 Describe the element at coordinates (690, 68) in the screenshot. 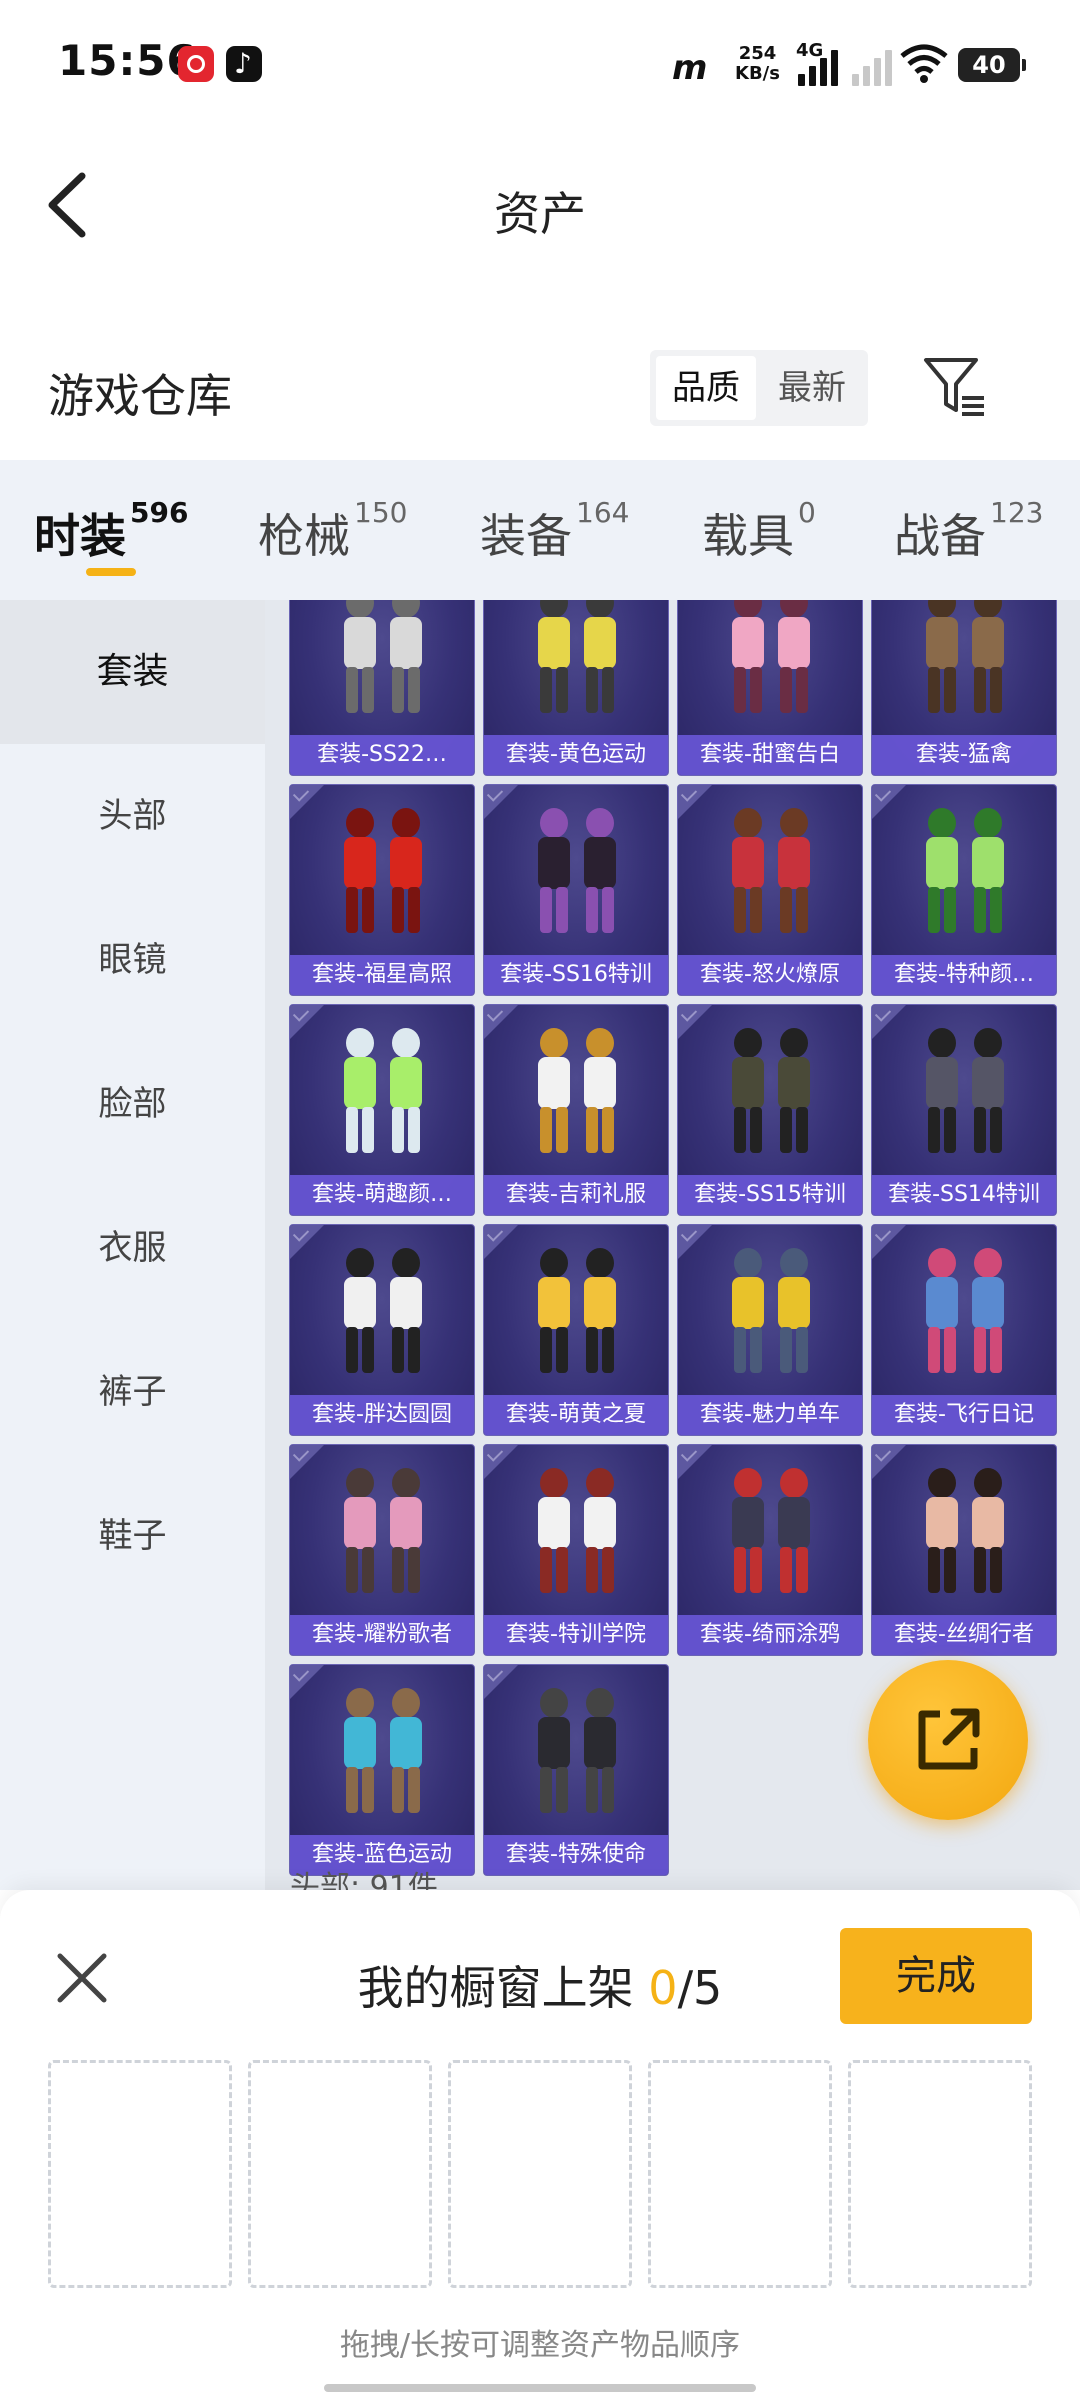

I see `hd-signal-icon: m` at that location.